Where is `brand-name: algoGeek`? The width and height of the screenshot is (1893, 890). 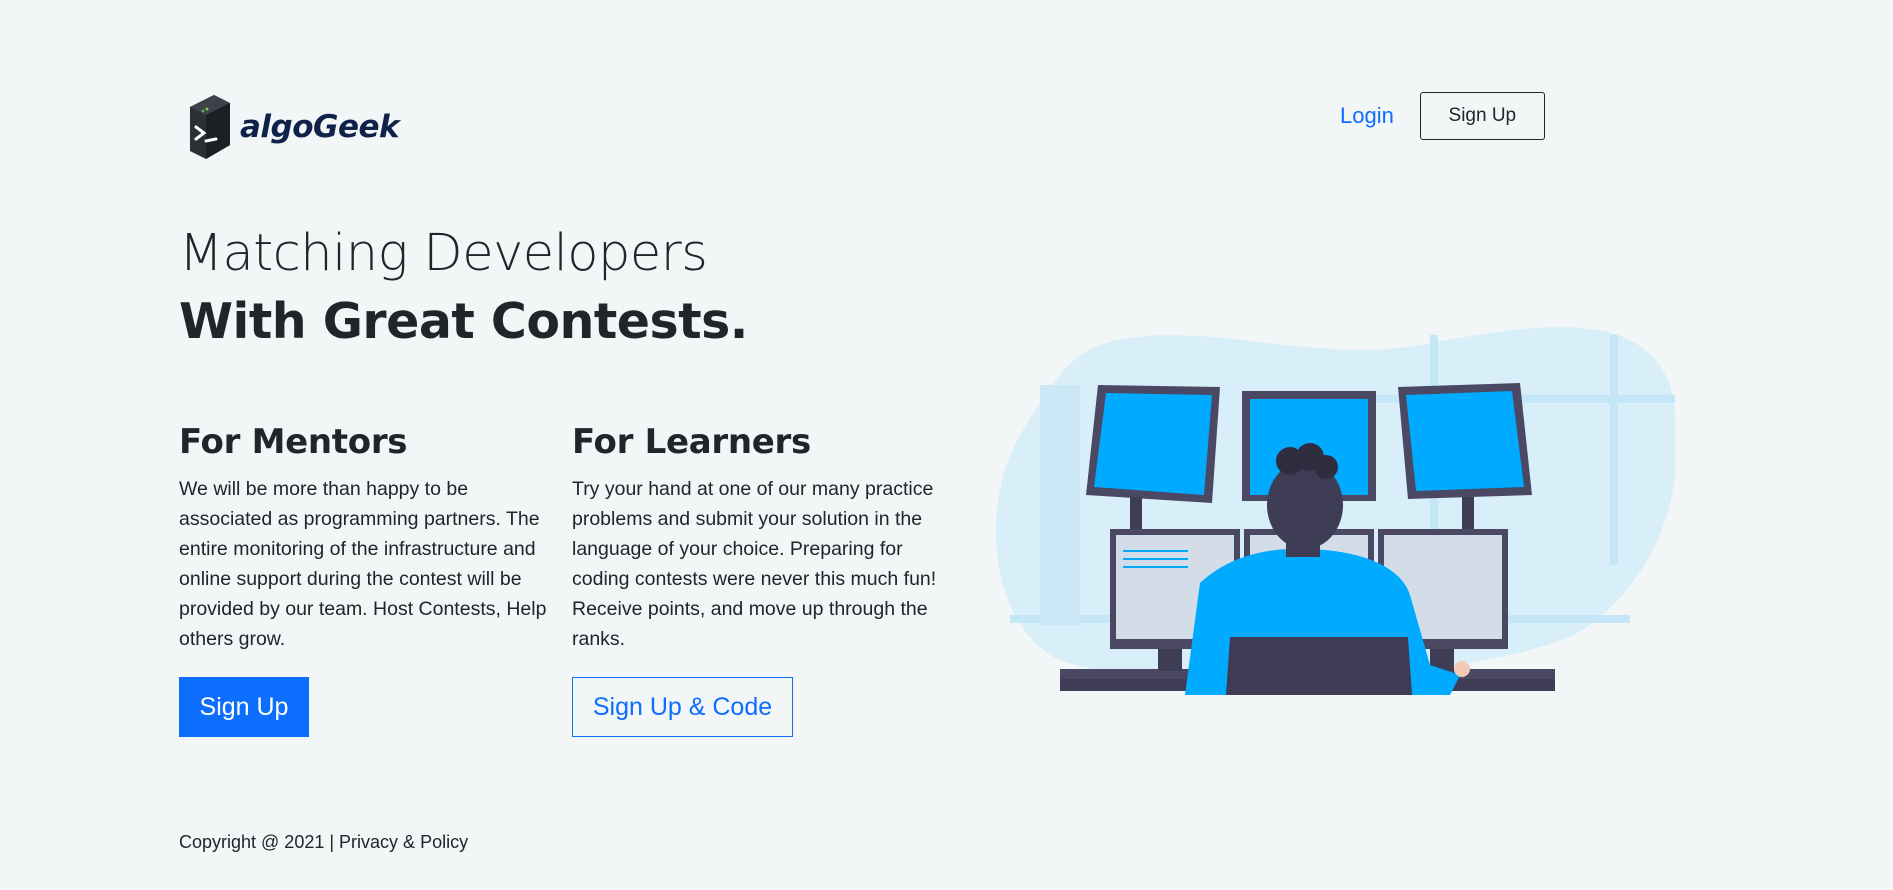
brand-name: algoGeek is located at coordinates (320, 127).